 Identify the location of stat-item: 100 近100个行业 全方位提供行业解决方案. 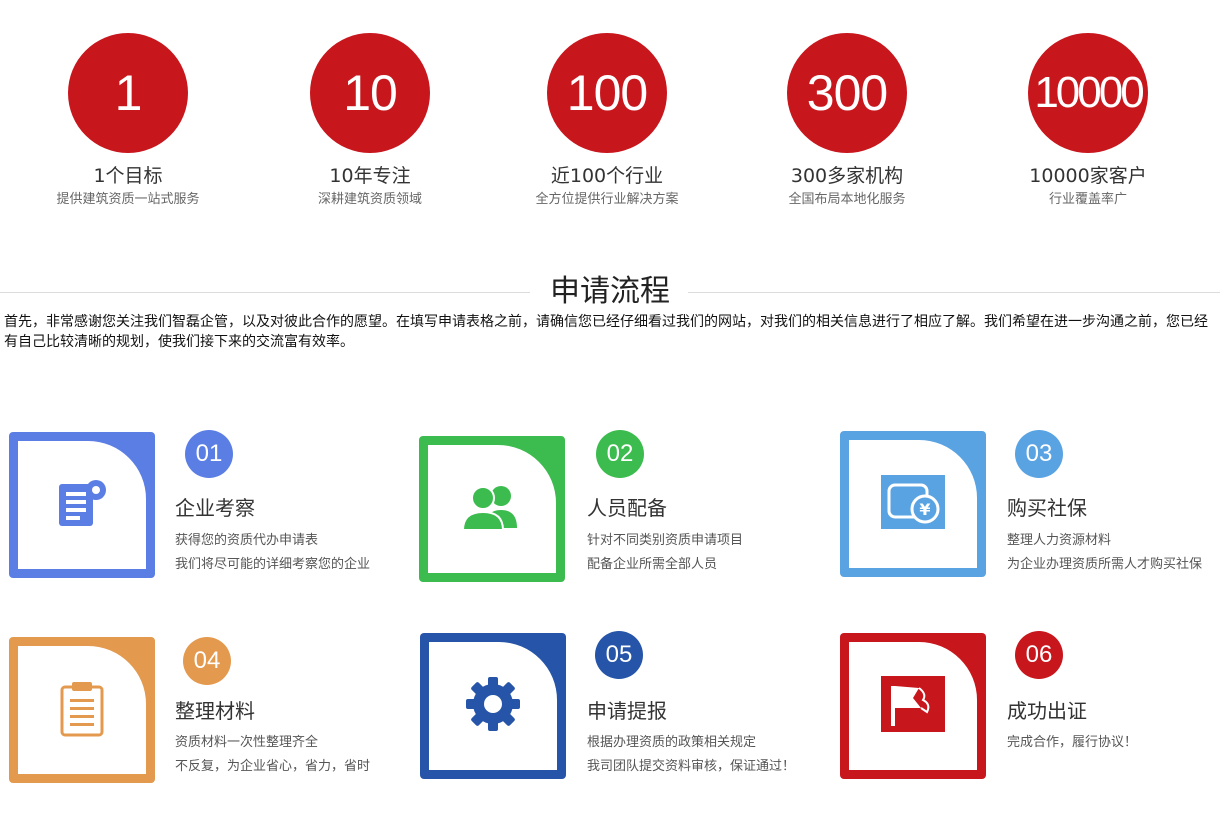
(607, 121).